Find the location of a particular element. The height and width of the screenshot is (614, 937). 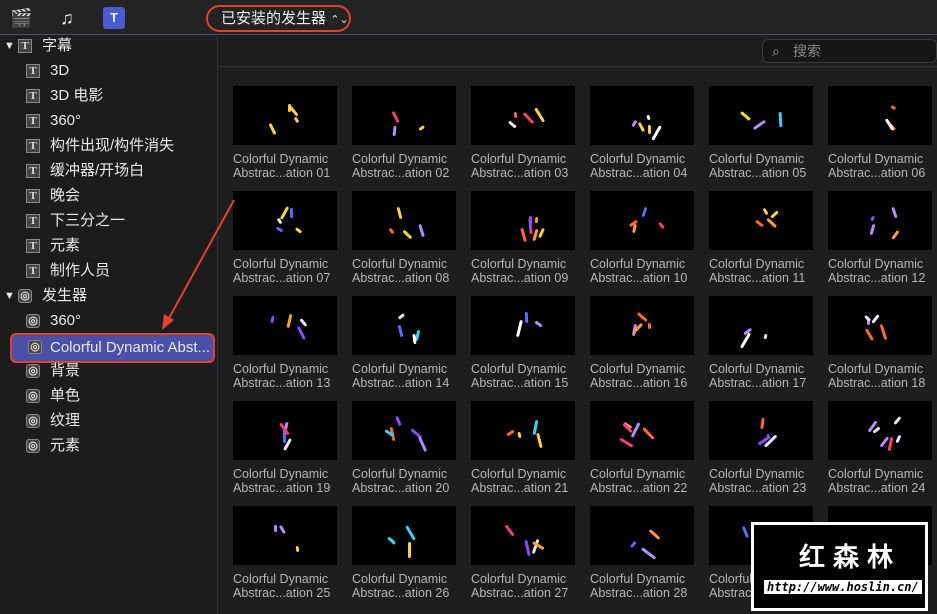

generator-thumbnail-item: Colorful Dynamic Abstrac...ation 16 is located at coordinates (642, 343).